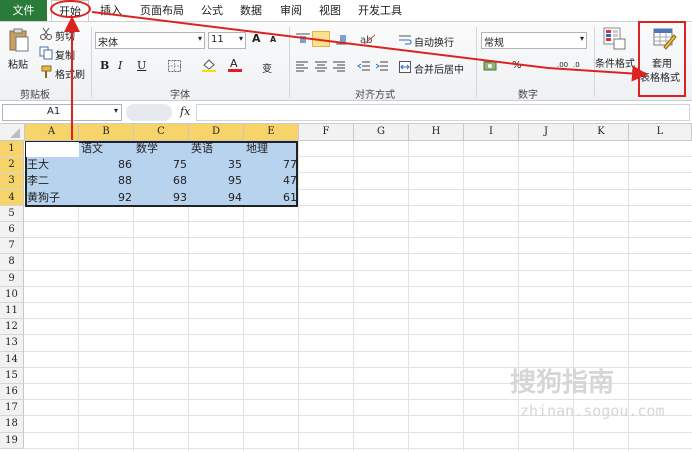 The height and width of the screenshot is (451, 692). I want to click on row-header-3: 3, so click(12, 181).